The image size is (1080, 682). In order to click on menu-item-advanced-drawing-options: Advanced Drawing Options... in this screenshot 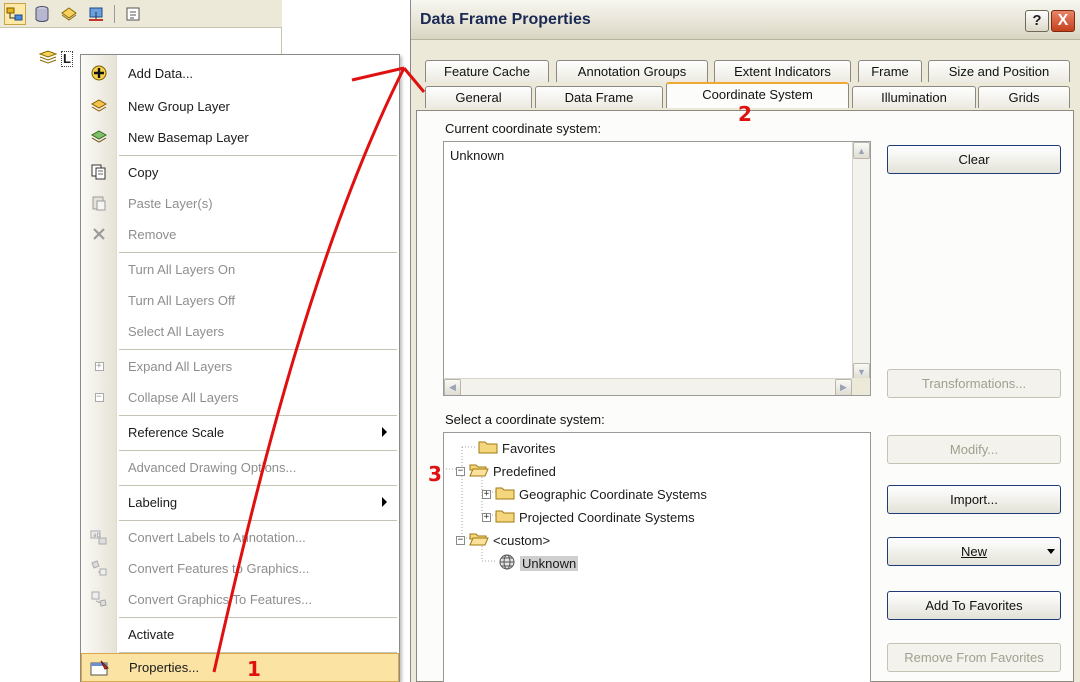, I will do `click(240, 467)`.